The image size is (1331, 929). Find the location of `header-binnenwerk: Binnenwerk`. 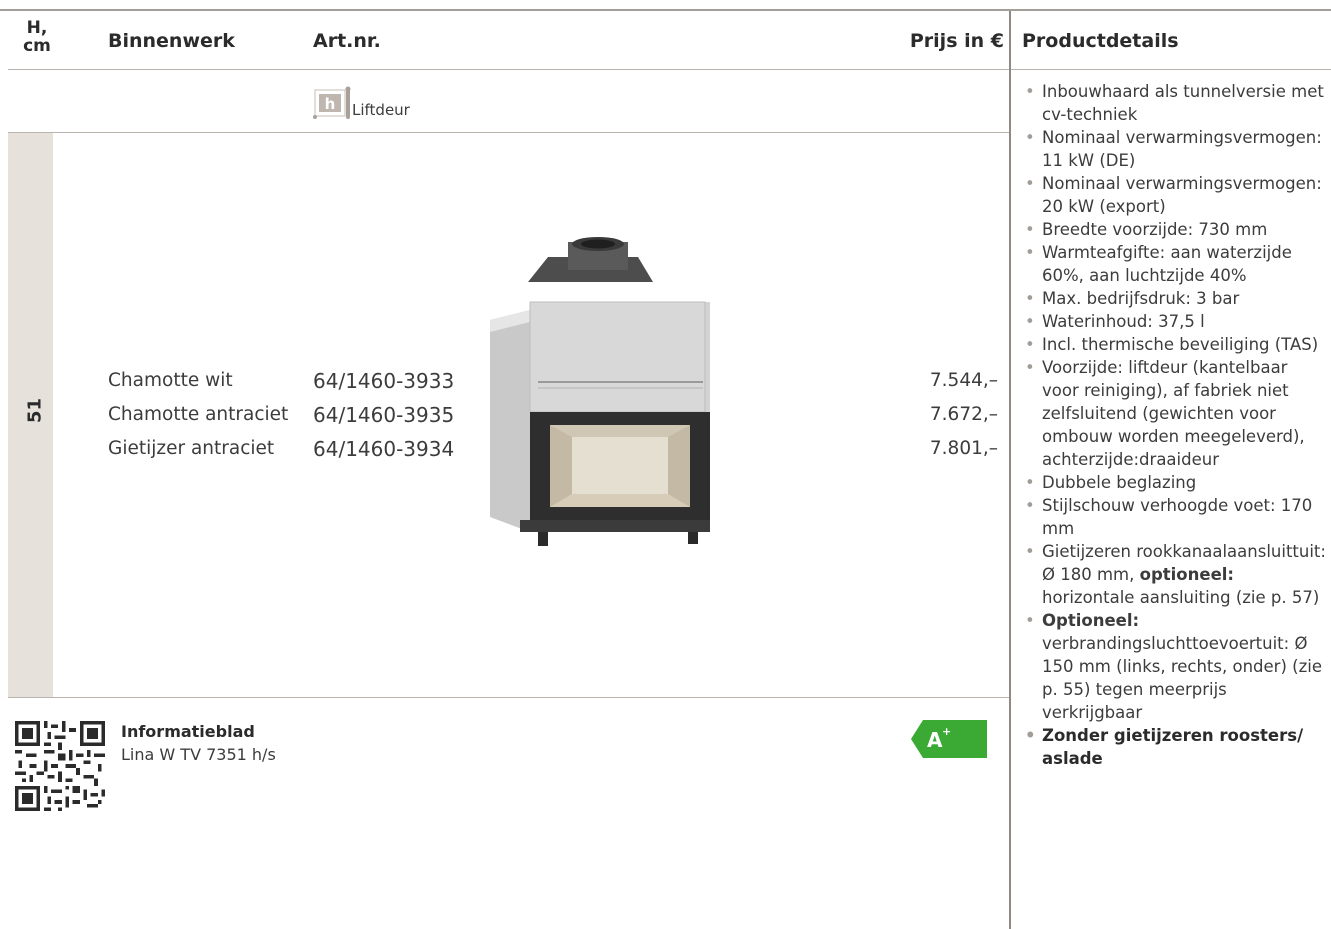

header-binnenwerk: Binnenwerk is located at coordinates (171, 41).